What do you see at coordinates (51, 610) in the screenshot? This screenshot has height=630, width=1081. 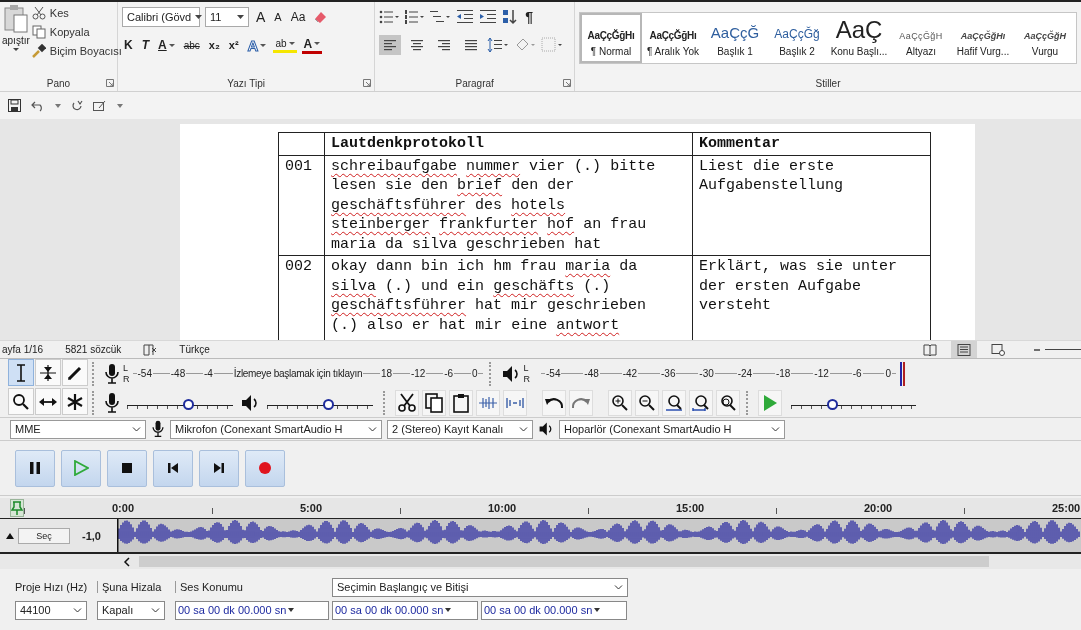 I see `project-rate-dropdown: 44100` at bounding box center [51, 610].